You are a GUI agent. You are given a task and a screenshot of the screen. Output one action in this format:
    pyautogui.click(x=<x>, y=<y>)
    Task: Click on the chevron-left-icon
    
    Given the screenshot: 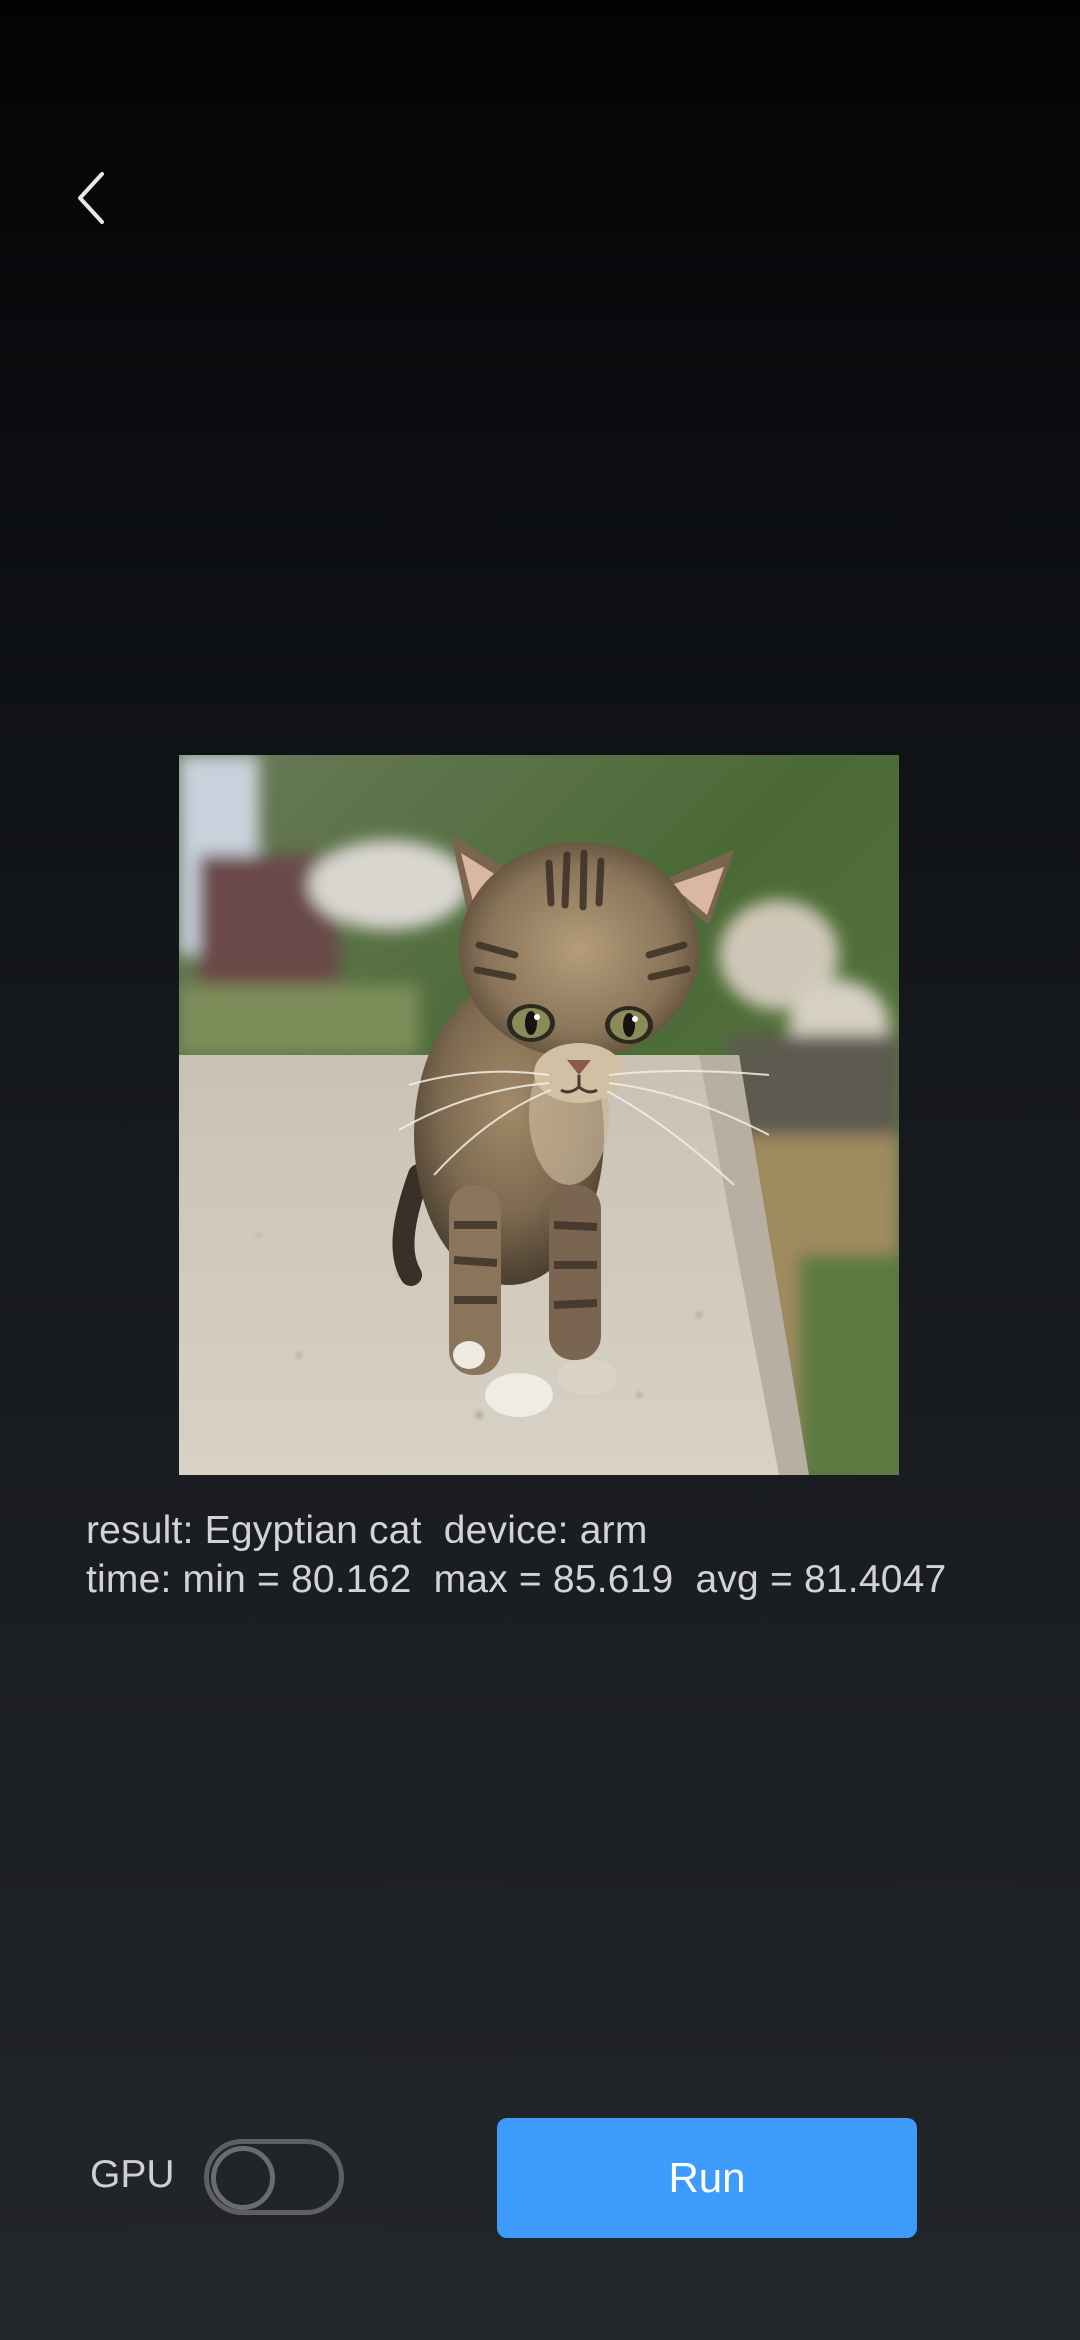 What is the action you would take?
    pyautogui.click(x=91, y=198)
    